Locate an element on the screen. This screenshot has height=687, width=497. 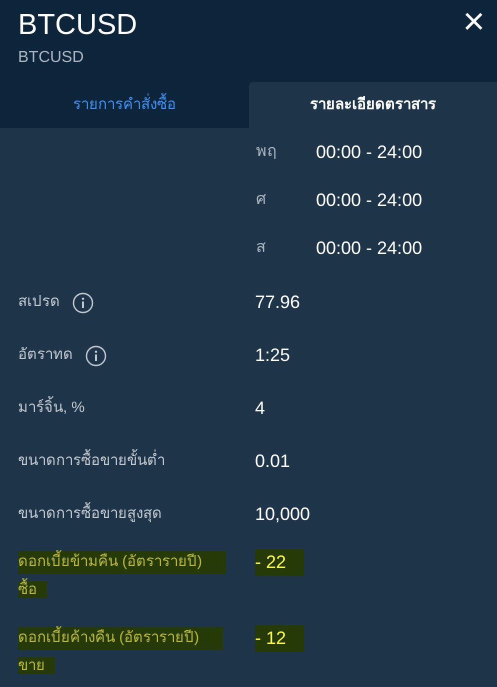
weekday-label: ส is located at coordinates (261, 248).